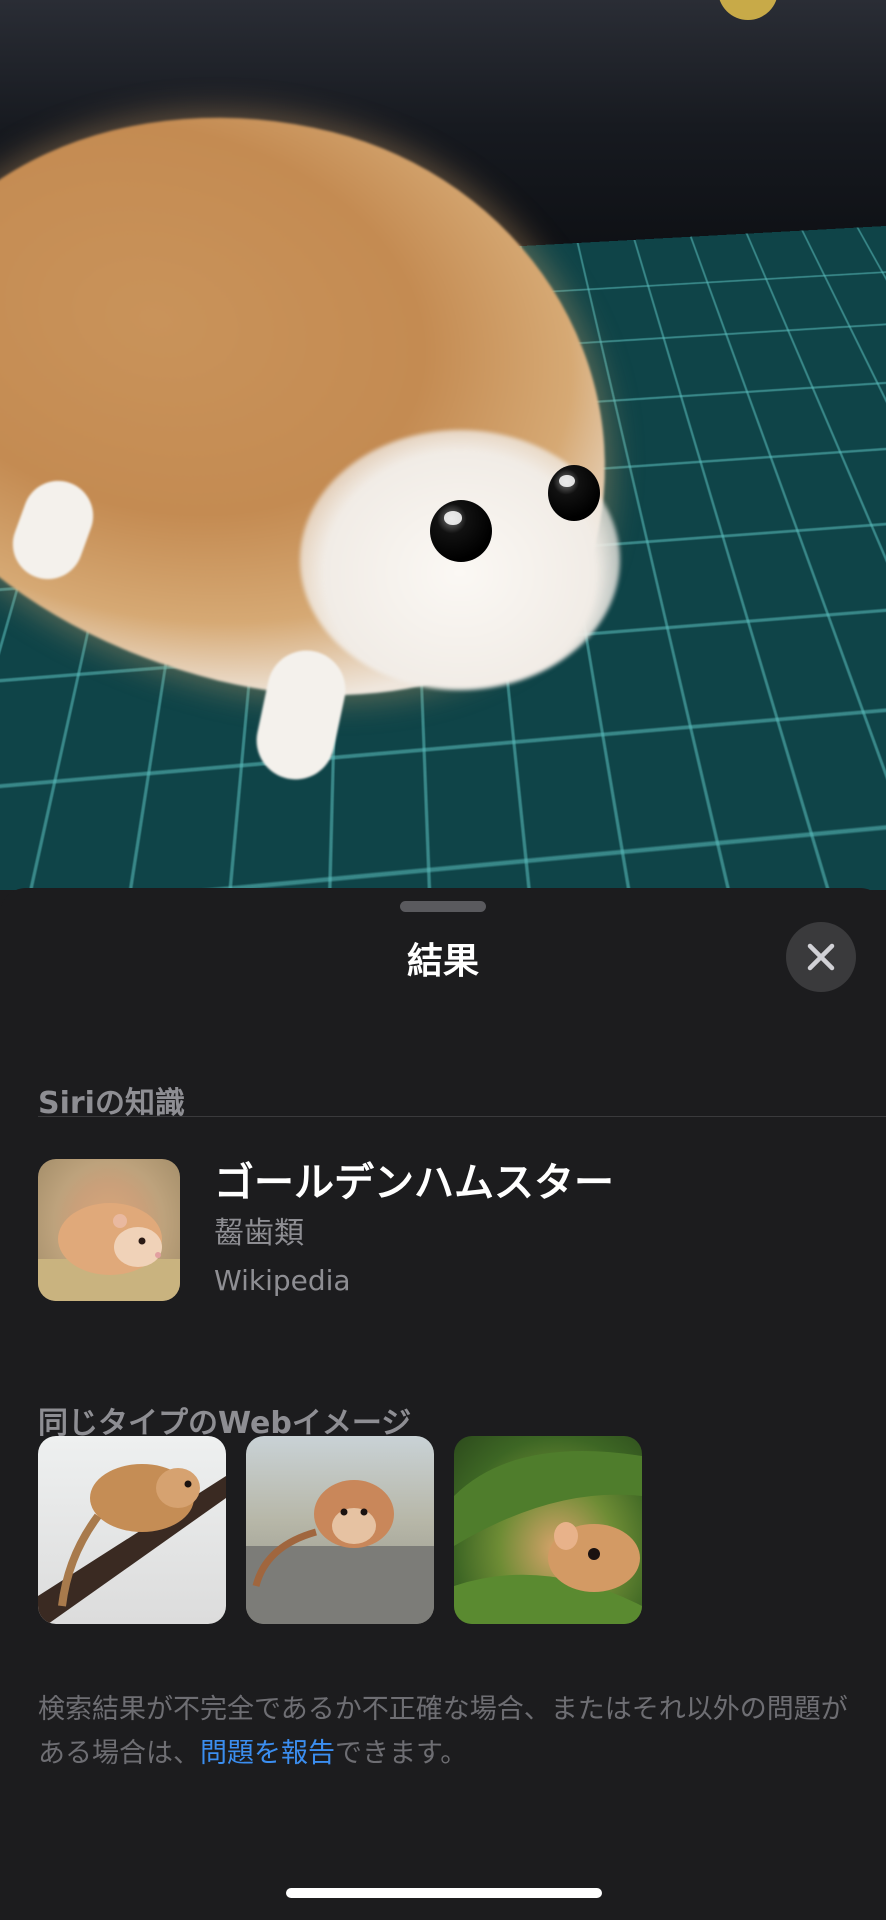 This screenshot has width=886, height=1920. I want to click on report-problem-link: 問題を報告, so click(267, 1753).